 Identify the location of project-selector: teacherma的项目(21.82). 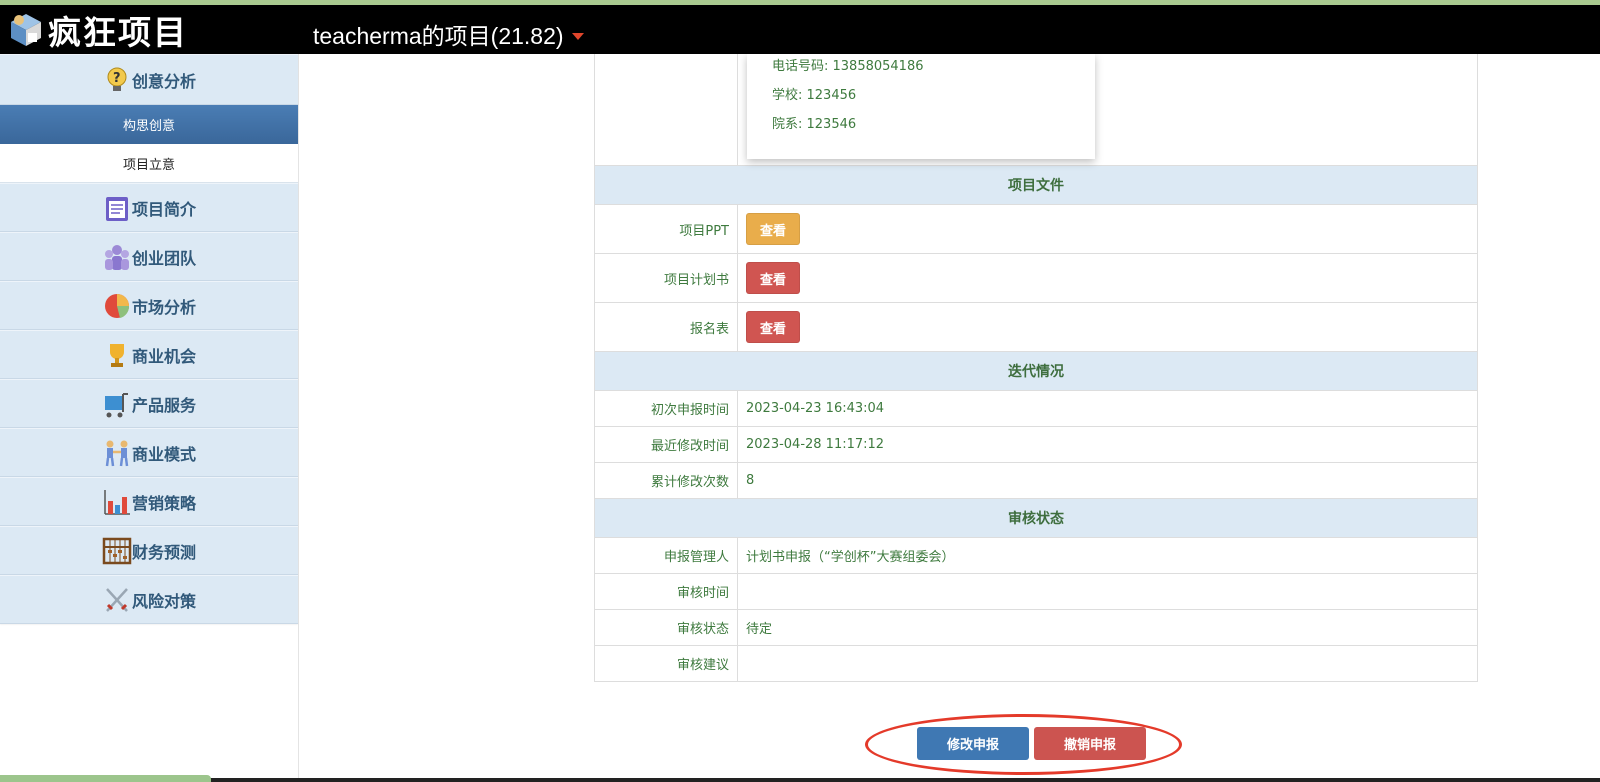
(448, 34).